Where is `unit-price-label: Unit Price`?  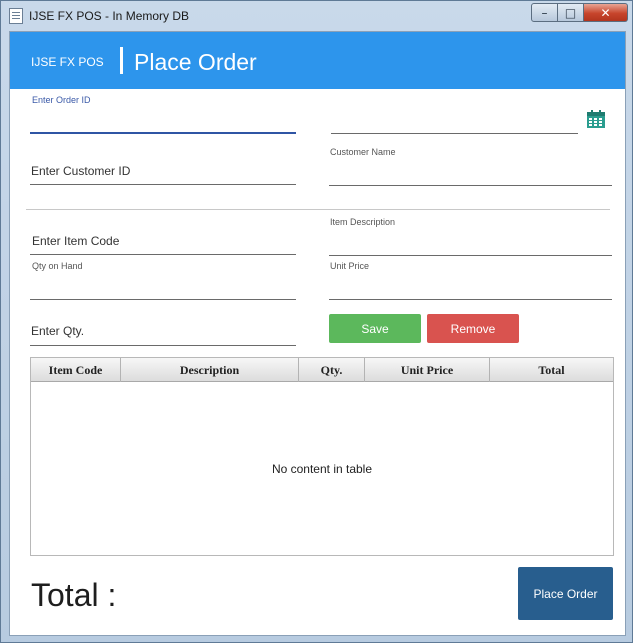 unit-price-label: Unit Price is located at coordinates (350, 266).